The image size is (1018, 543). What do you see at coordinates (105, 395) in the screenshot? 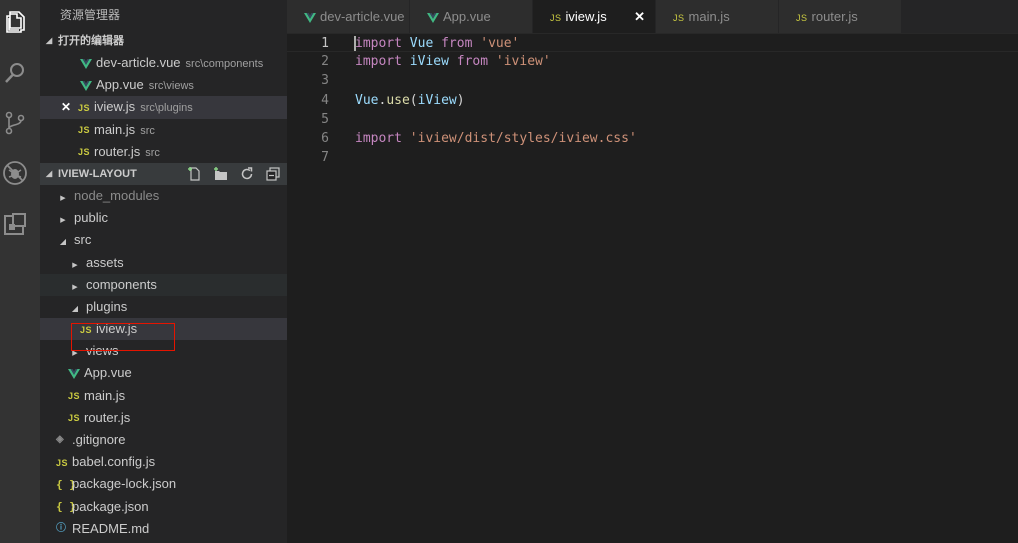
I see `tree-item-label: main.js` at bounding box center [105, 395].